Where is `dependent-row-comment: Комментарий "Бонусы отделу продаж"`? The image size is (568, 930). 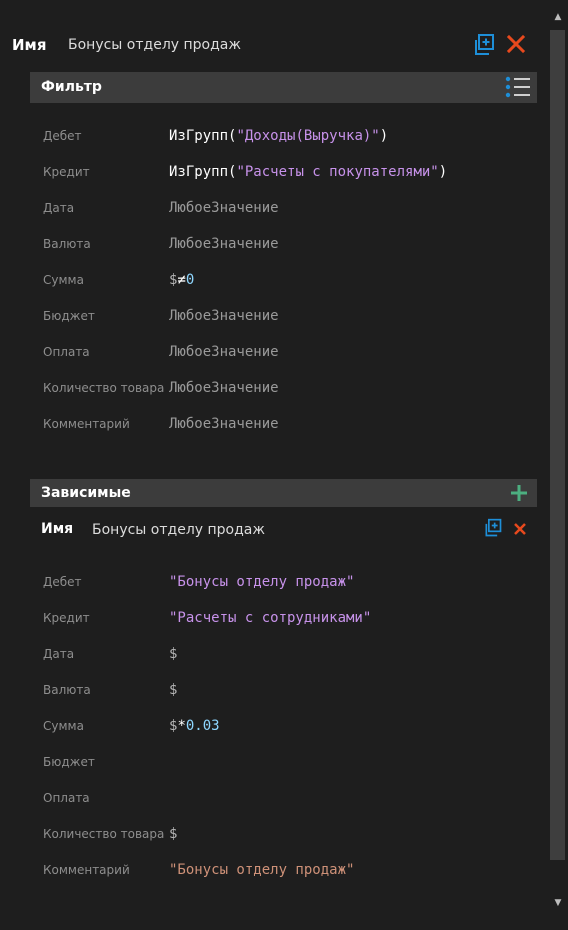 dependent-row-comment: Комментарий "Бонусы отделу продаж" is located at coordinates (288, 871).